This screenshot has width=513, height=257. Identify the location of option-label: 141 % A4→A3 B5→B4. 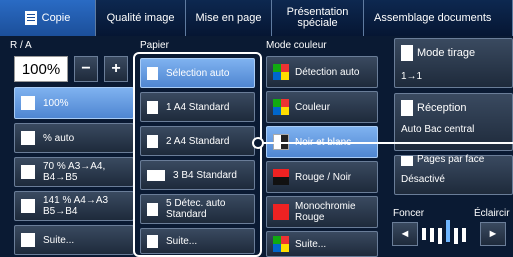
(76, 206).